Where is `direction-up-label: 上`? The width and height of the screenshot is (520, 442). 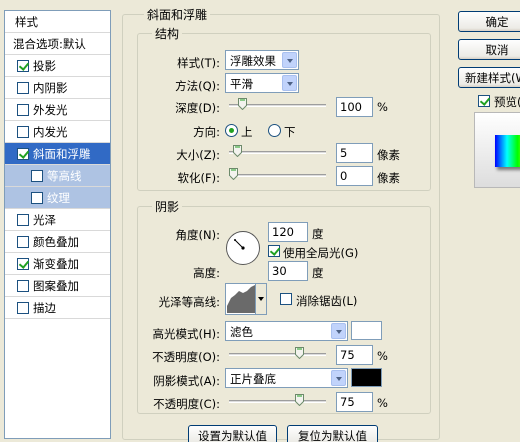
direction-up-label: 上 is located at coordinates (247, 132).